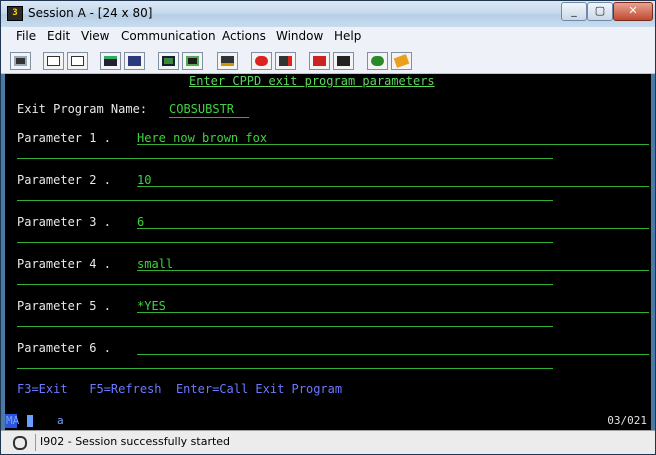 This screenshot has width=656, height=455. Describe the element at coordinates (168, 61) in the screenshot. I see `display-keypad-icon` at that location.